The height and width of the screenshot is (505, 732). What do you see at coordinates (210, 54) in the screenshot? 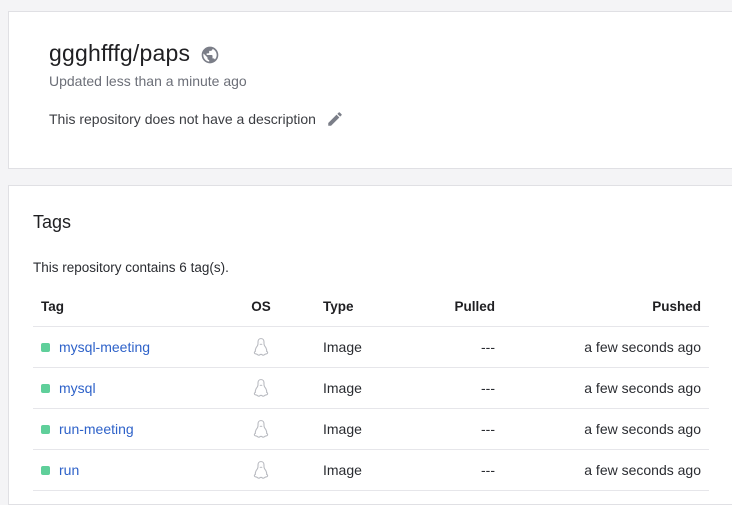
I see `globe-icon` at bounding box center [210, 54].